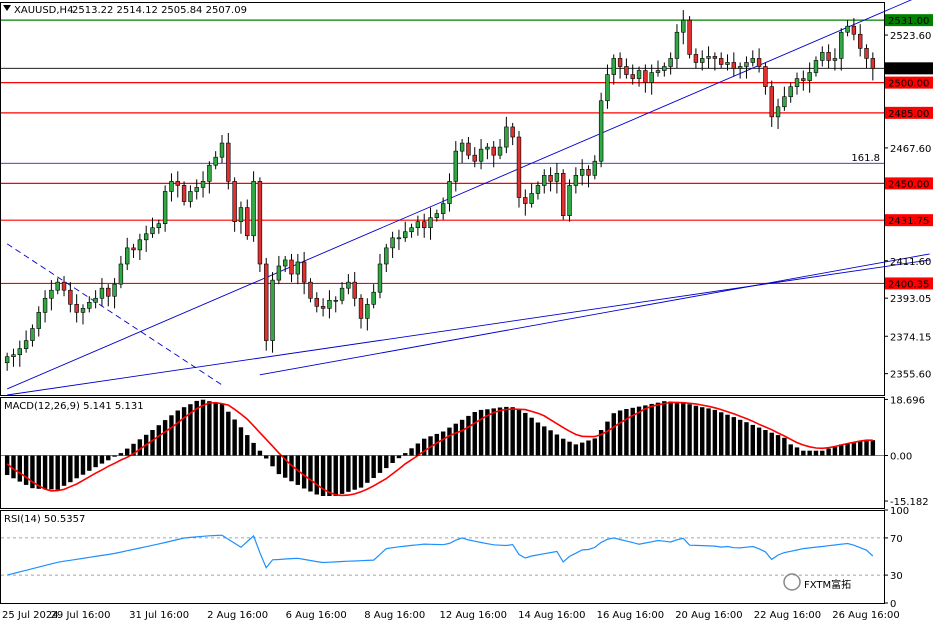 The height and width of the screenshot is (628, 936). What do you see at coordinates (910, 299) in the screenshot?
I see `price-axis-label: 2393.05` at bounding box center [910, 299].